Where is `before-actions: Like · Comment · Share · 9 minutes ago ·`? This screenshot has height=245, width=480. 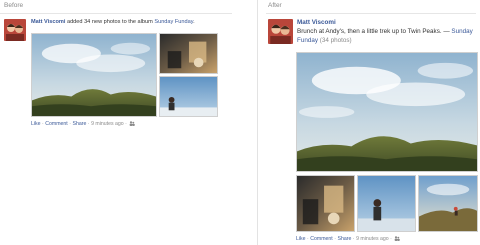
before-actions: Like · Comment · Share · 9 minutes ago · is located at coordinates (83, 124).